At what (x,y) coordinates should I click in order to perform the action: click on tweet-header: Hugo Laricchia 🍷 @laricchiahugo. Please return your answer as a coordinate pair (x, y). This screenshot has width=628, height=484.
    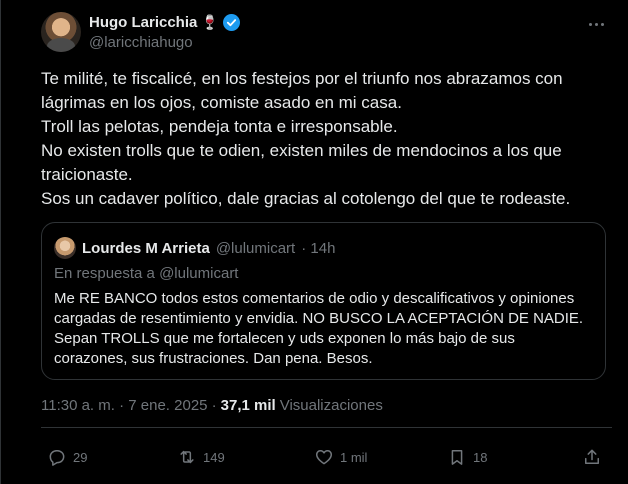
    Looking at the image, I should click on (326, 33).